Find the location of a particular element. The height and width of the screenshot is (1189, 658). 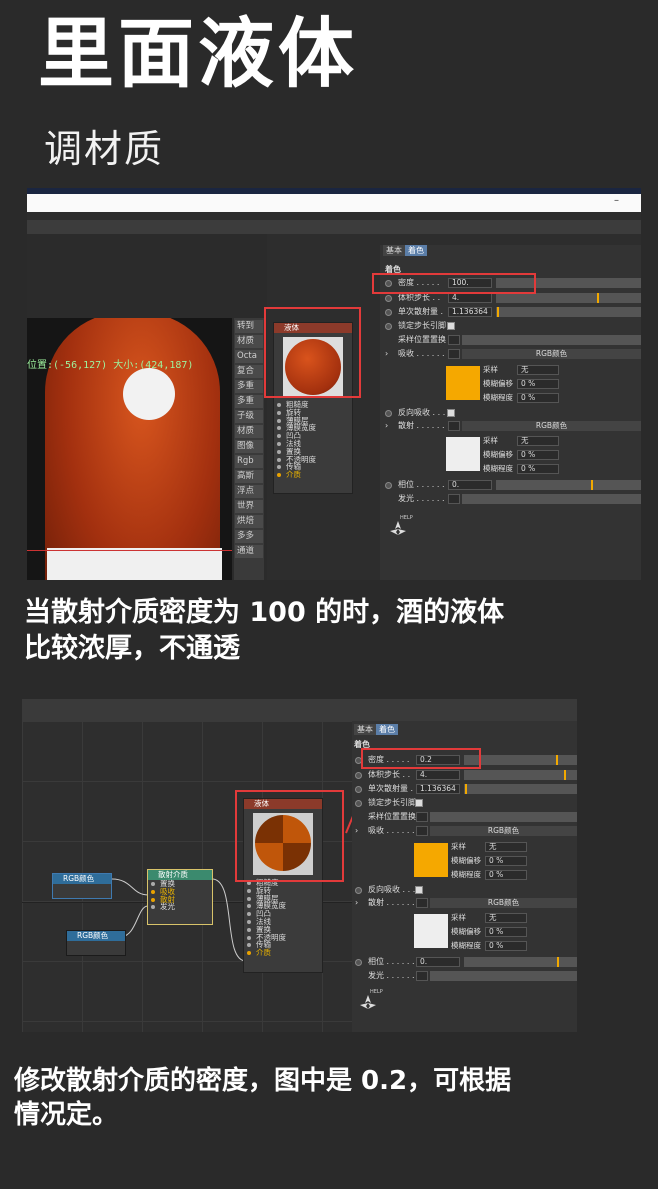

node-port: 吸收 is located at coordinates (180, 891).